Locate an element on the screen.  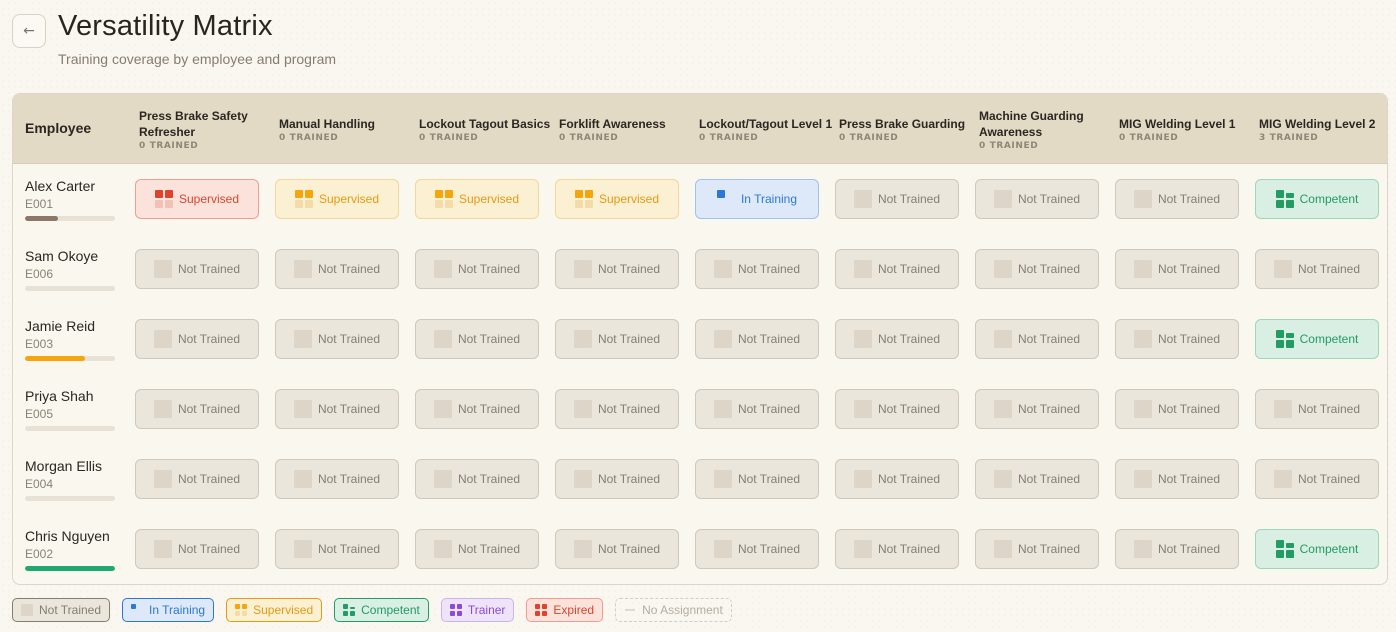
legend-item-sup: Supervised is located at coordinates (274, 610).